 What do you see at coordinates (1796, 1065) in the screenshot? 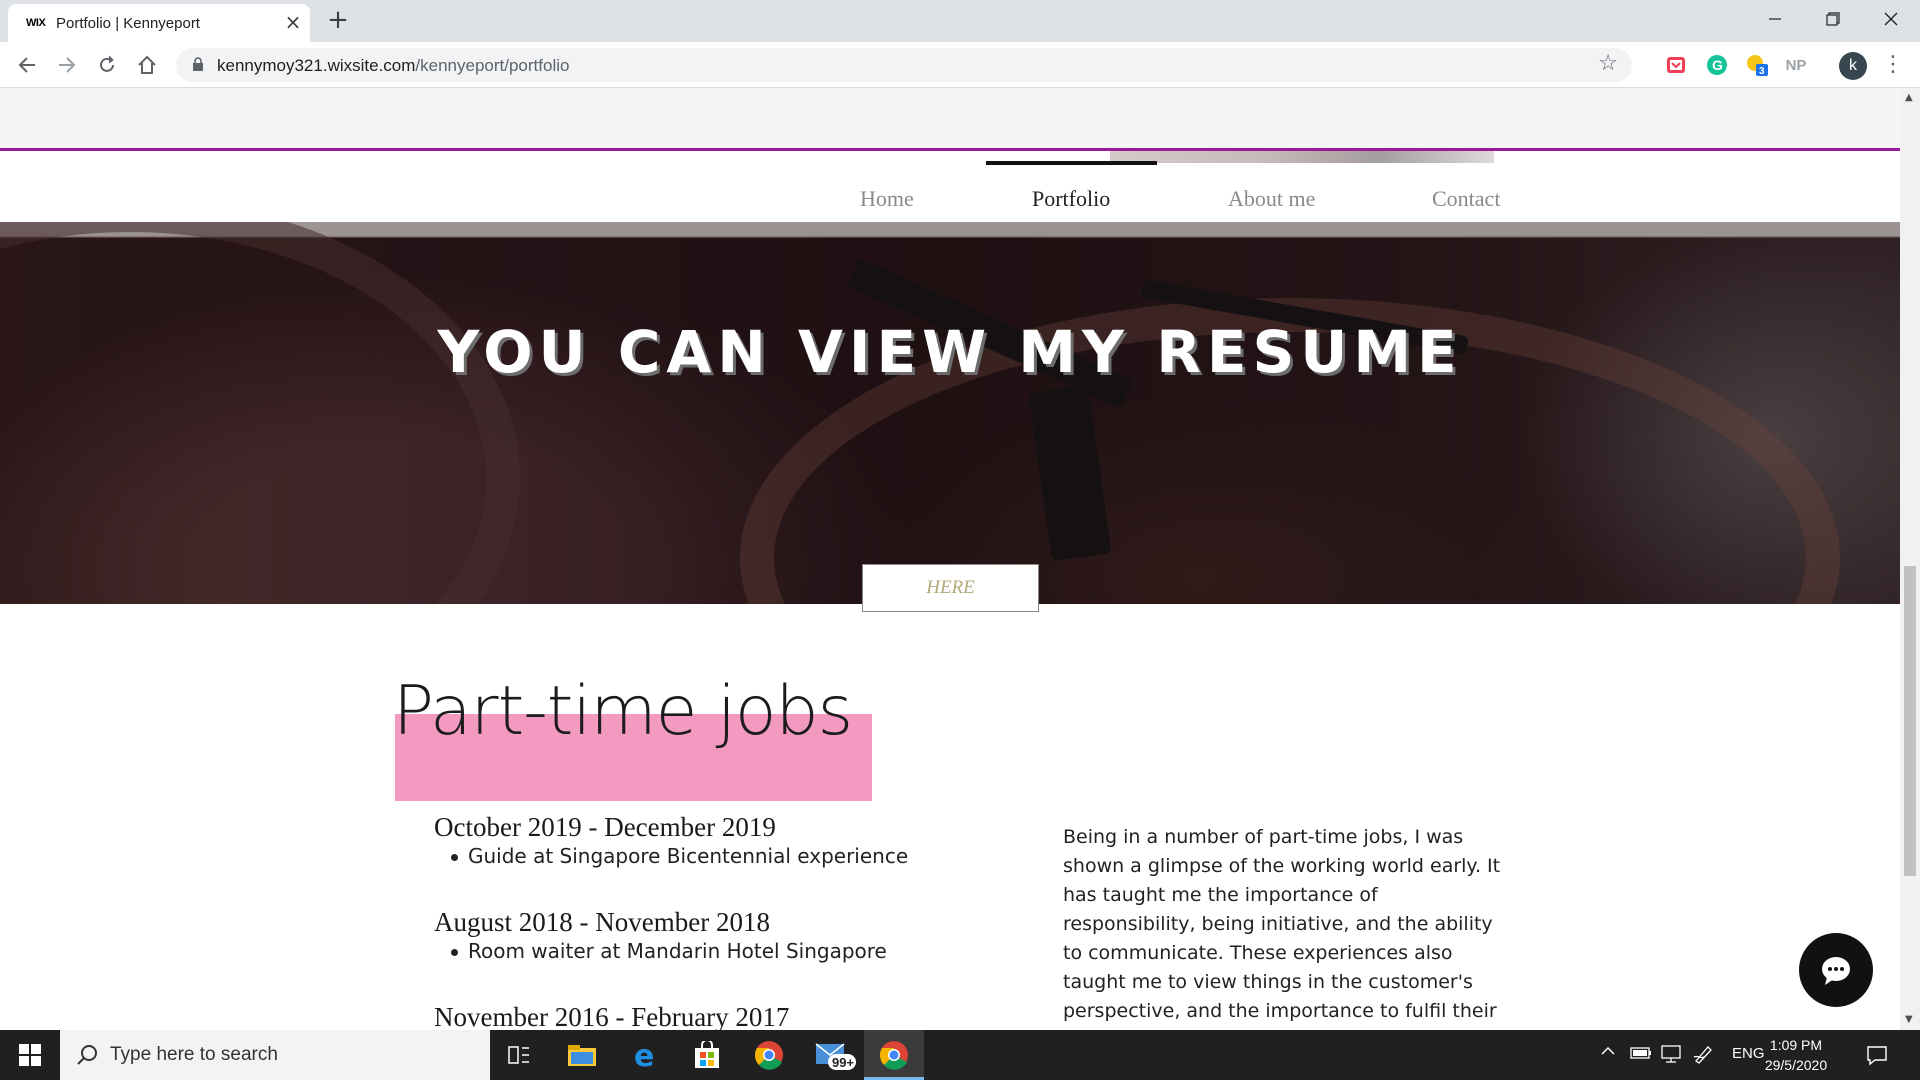
I see `clock-date: 29/5/2020` at bounding box center [1796, 1065].